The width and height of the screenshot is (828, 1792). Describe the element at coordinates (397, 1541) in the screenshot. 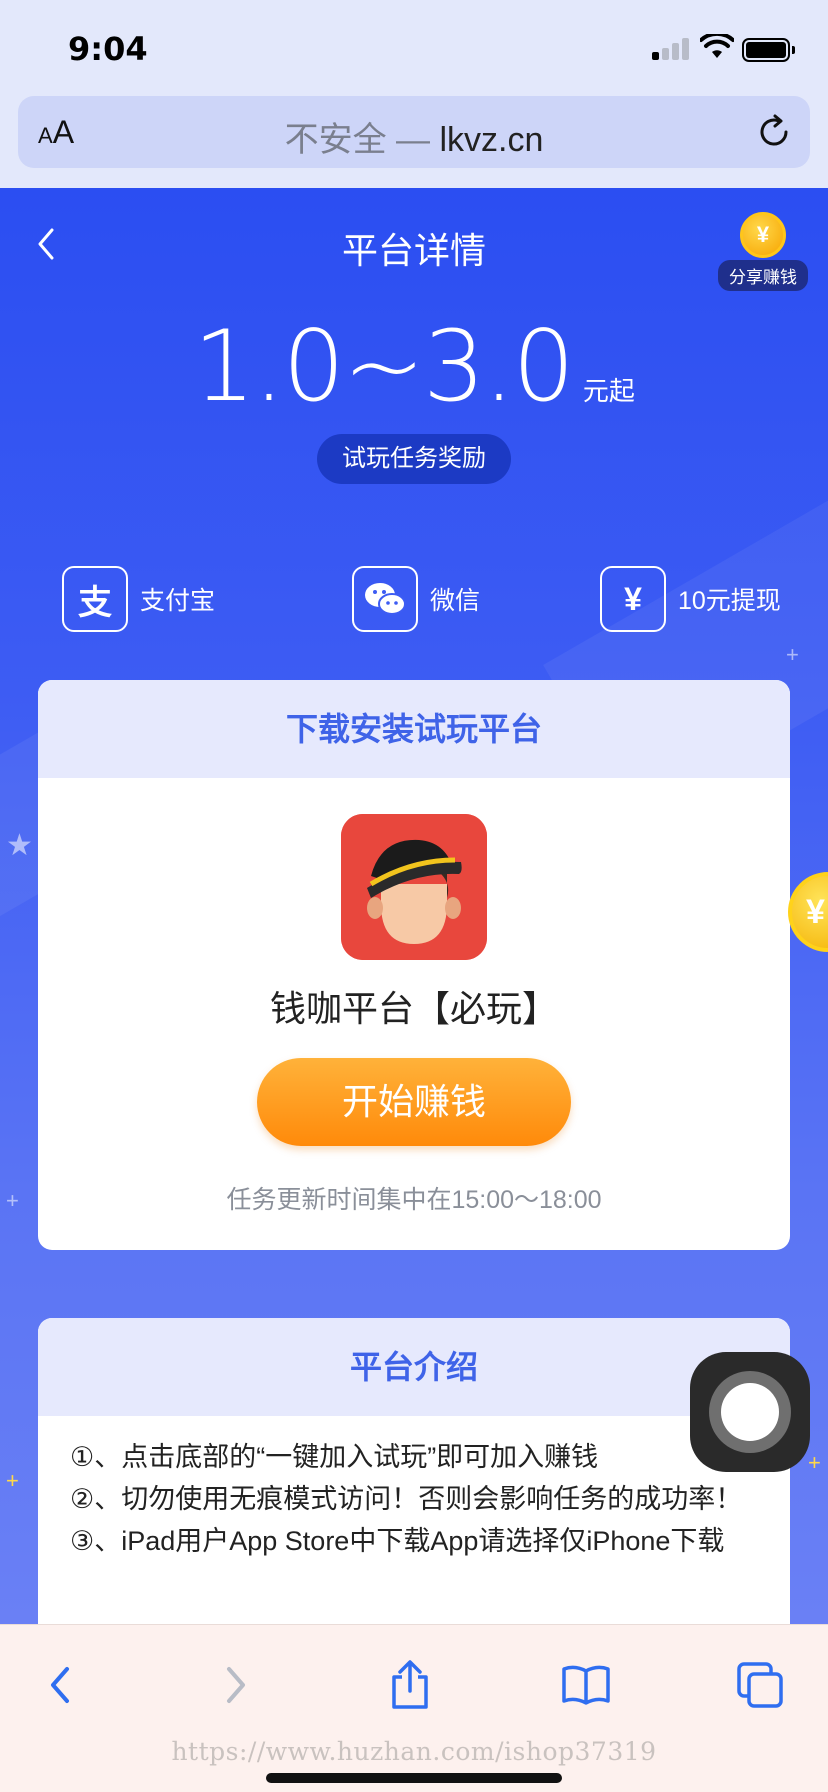

I see `intro-item: ③、iPad用户App Store中下载App请选择仅iPhone下载` at that location.